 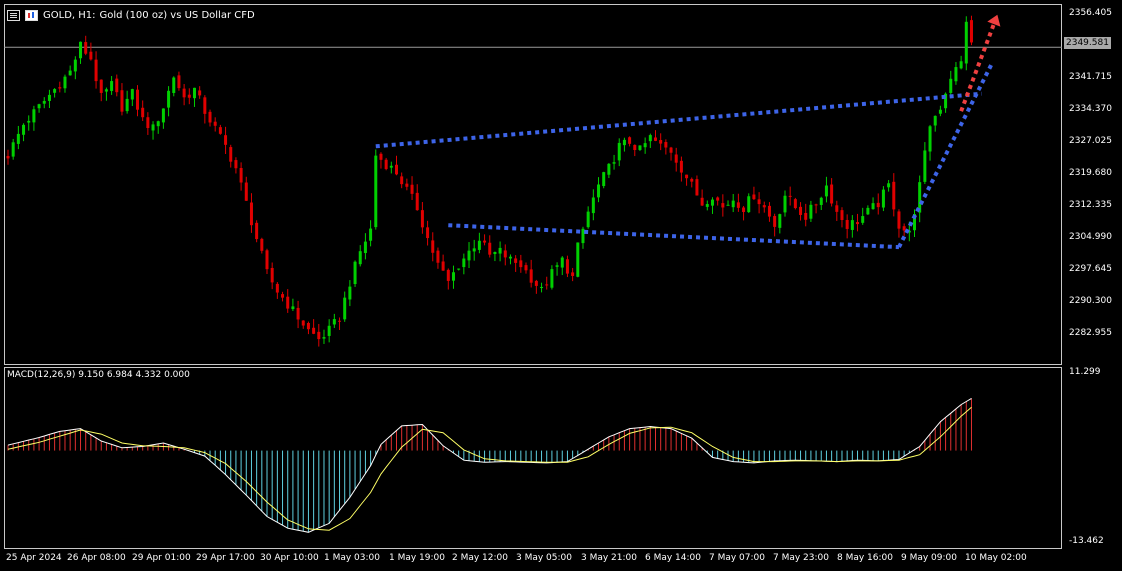 What do you see at coordinates (1086, 541) in the screenshot?
I see `macd-tick-label: -13.462` at bounding box center [1086, 541].